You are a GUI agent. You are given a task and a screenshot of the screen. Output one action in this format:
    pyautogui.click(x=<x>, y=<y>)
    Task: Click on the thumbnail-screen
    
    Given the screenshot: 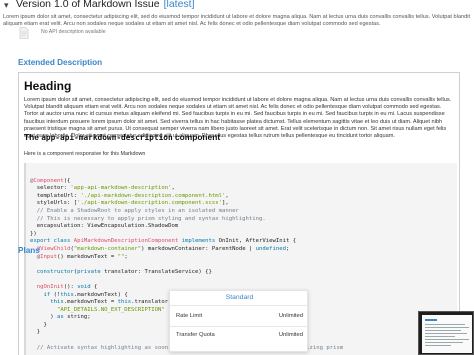 What is the action you would take?
    pyautogui.click(x=447, y=334)
    